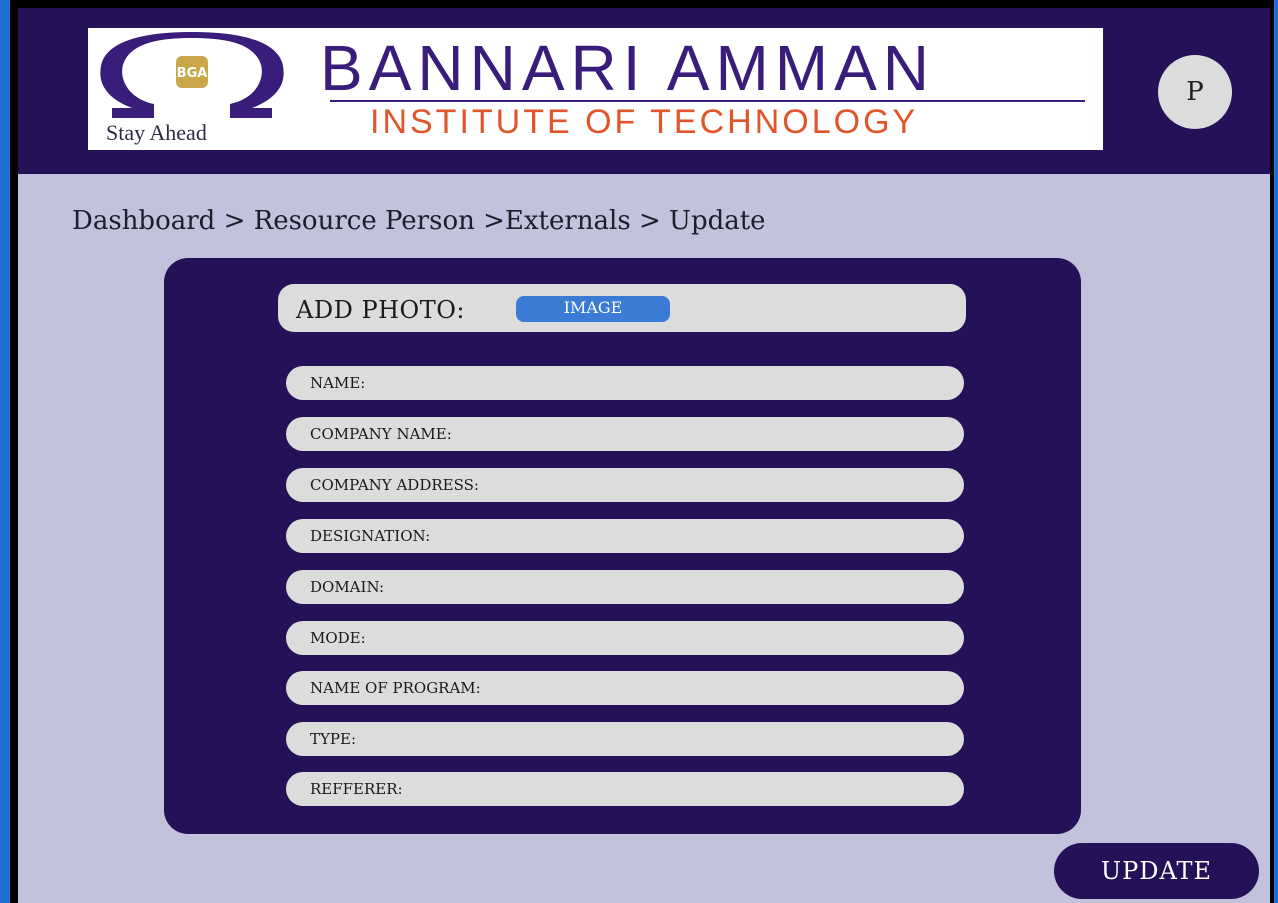 Image resolution: width=1278 pixels, height=903 pixels. I want to click on brand-name: BANNARI AMMAN, so click(627, 68).